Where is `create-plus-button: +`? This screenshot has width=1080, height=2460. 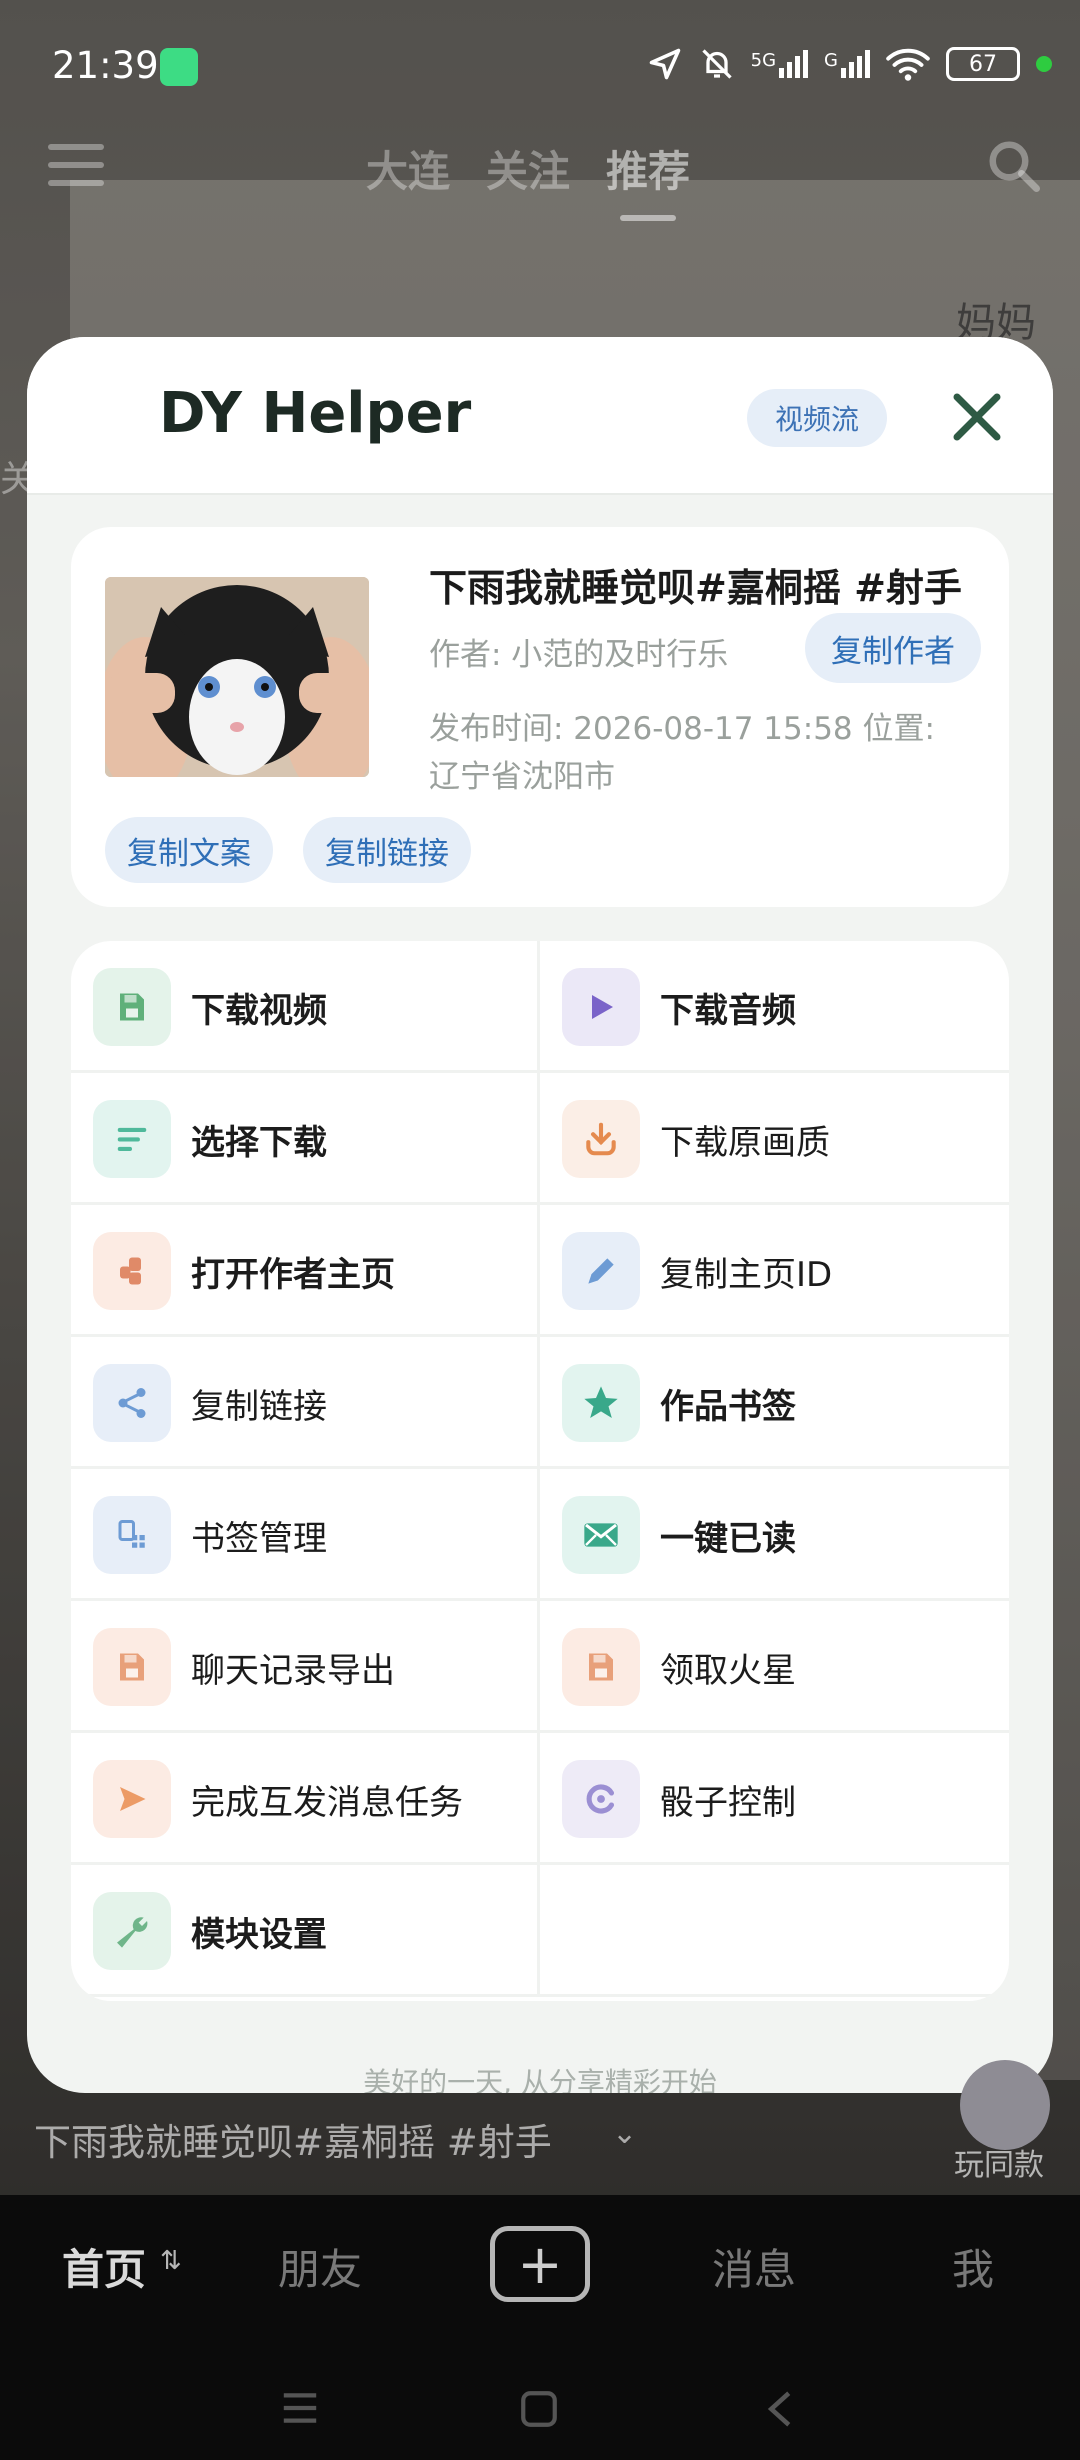 create-plus-button: + is located at coordinates (540, 2264).